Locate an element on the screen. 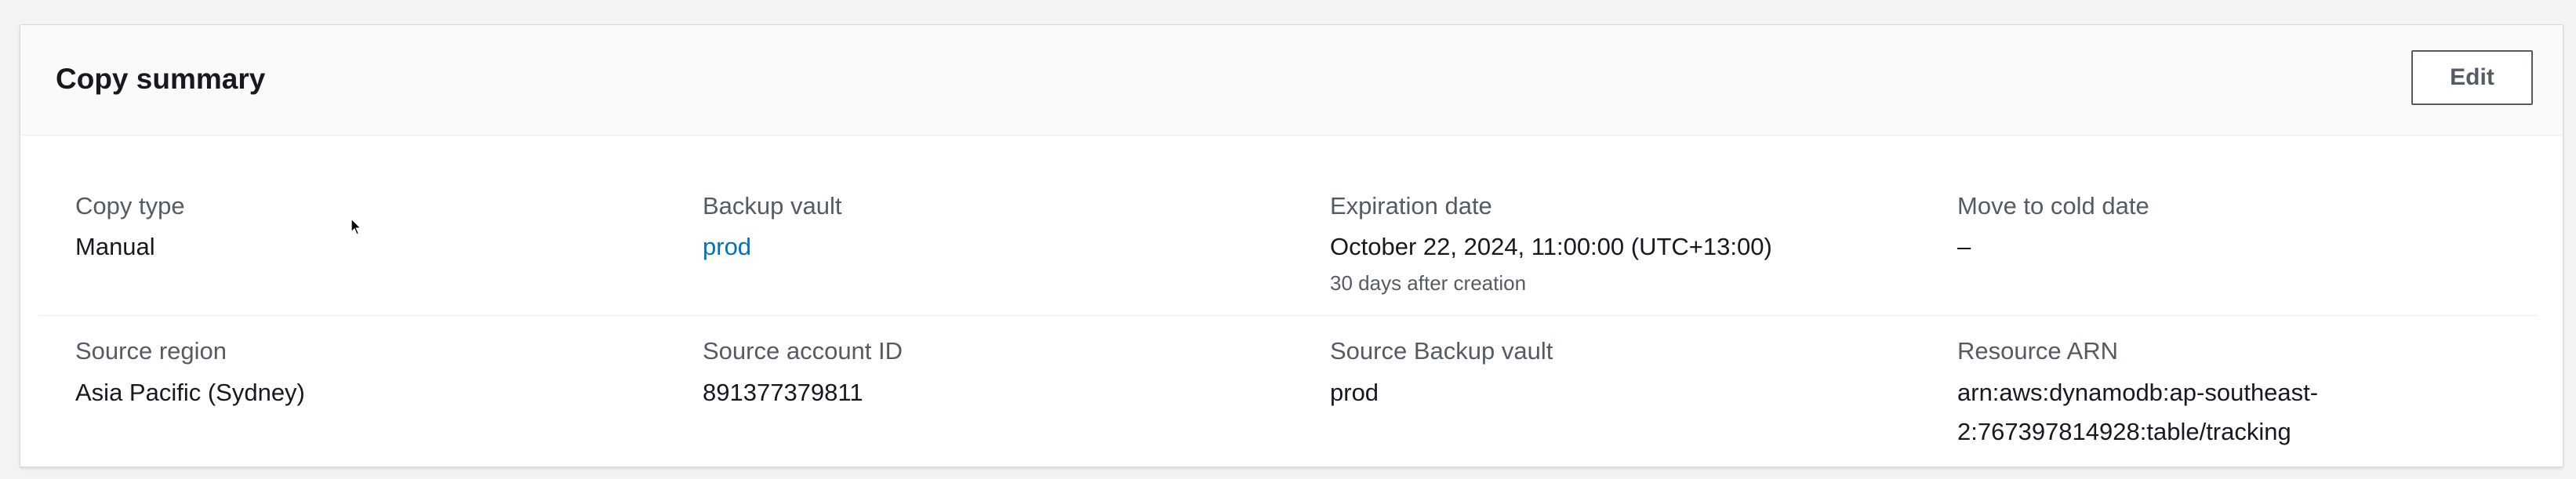 This screenshot has height=479, width=2576. source-account-id-value: 891377379811 is located at coordinates (783, 392).